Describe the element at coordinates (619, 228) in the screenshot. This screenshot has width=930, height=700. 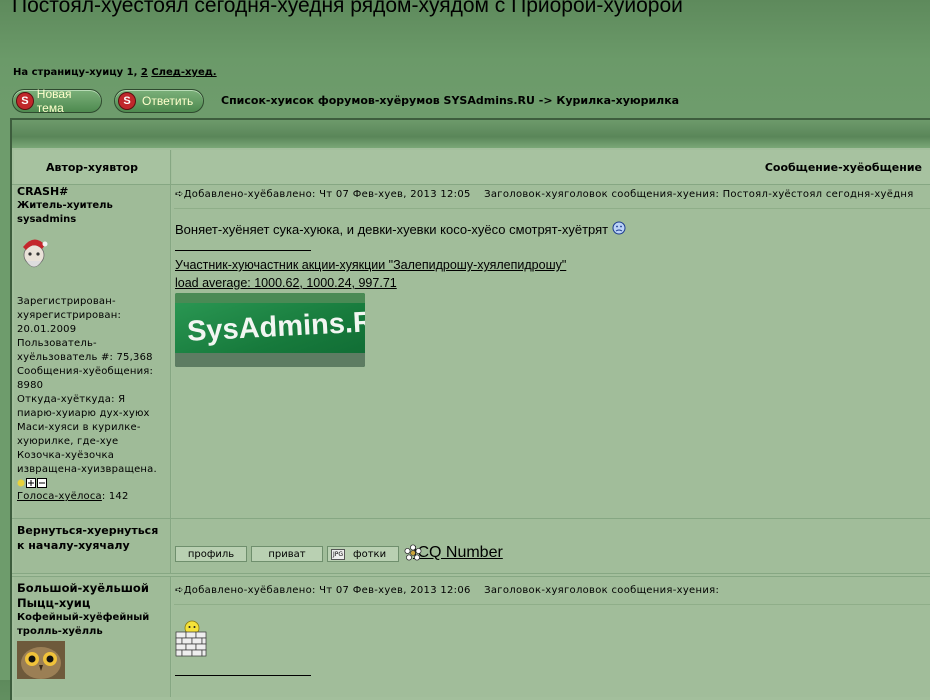
I see `sad-smiley-icon` at that location.